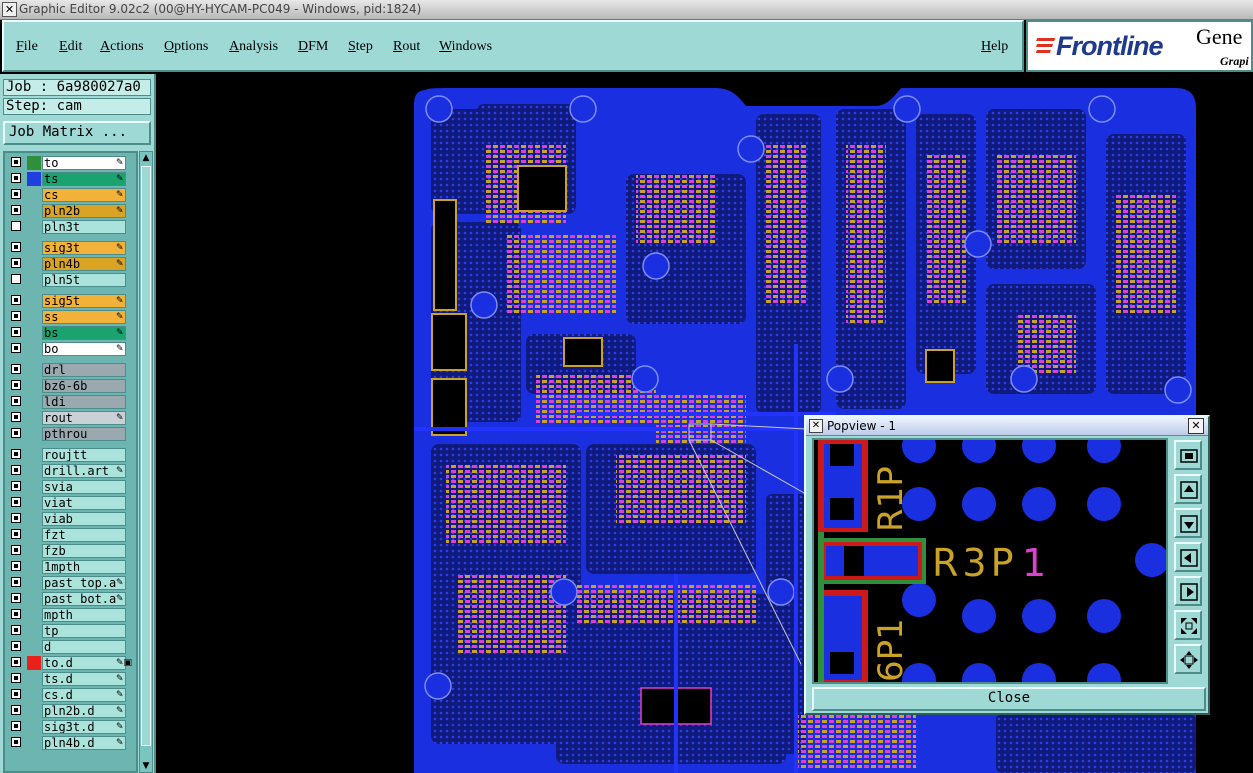 The height and width of the screenshot is (773, 1253). I want to click on popview-menu-icon: ✕, so click(816, 426).